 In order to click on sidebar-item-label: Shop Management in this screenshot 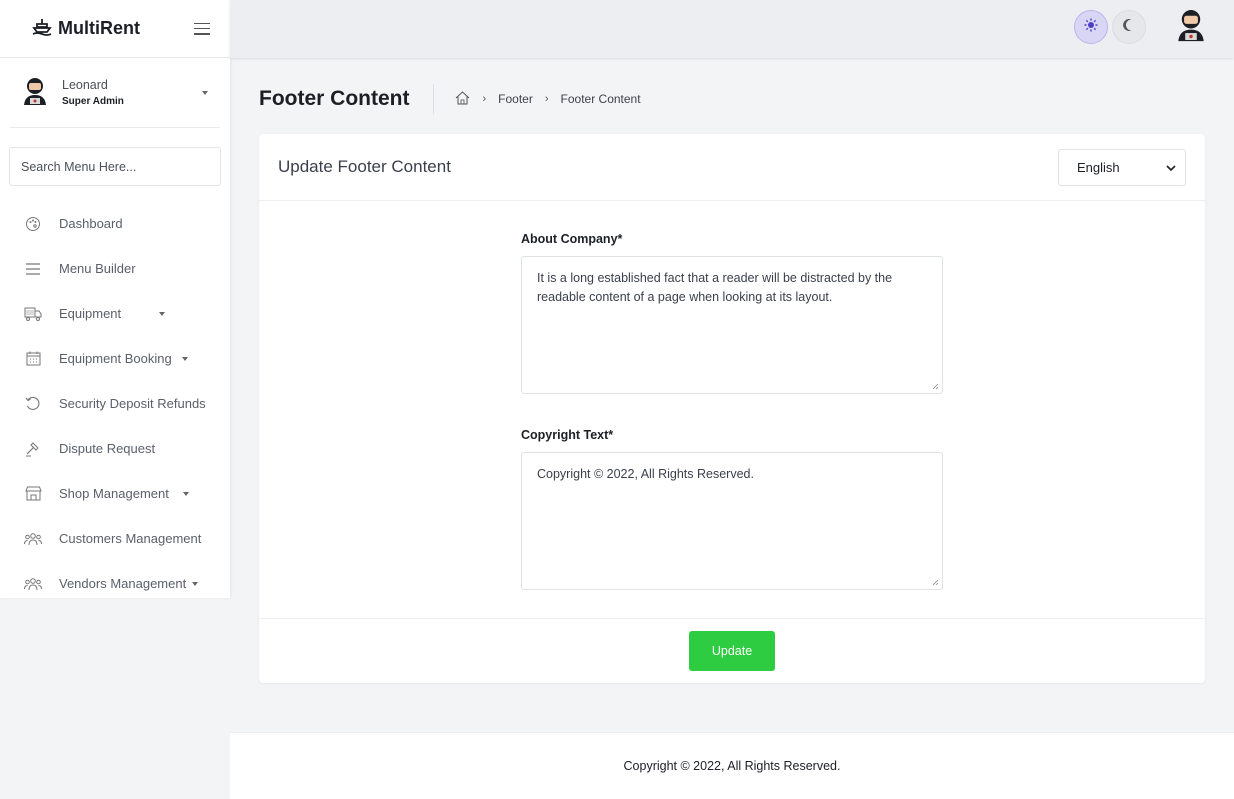, I will do `click(114, 493)`.